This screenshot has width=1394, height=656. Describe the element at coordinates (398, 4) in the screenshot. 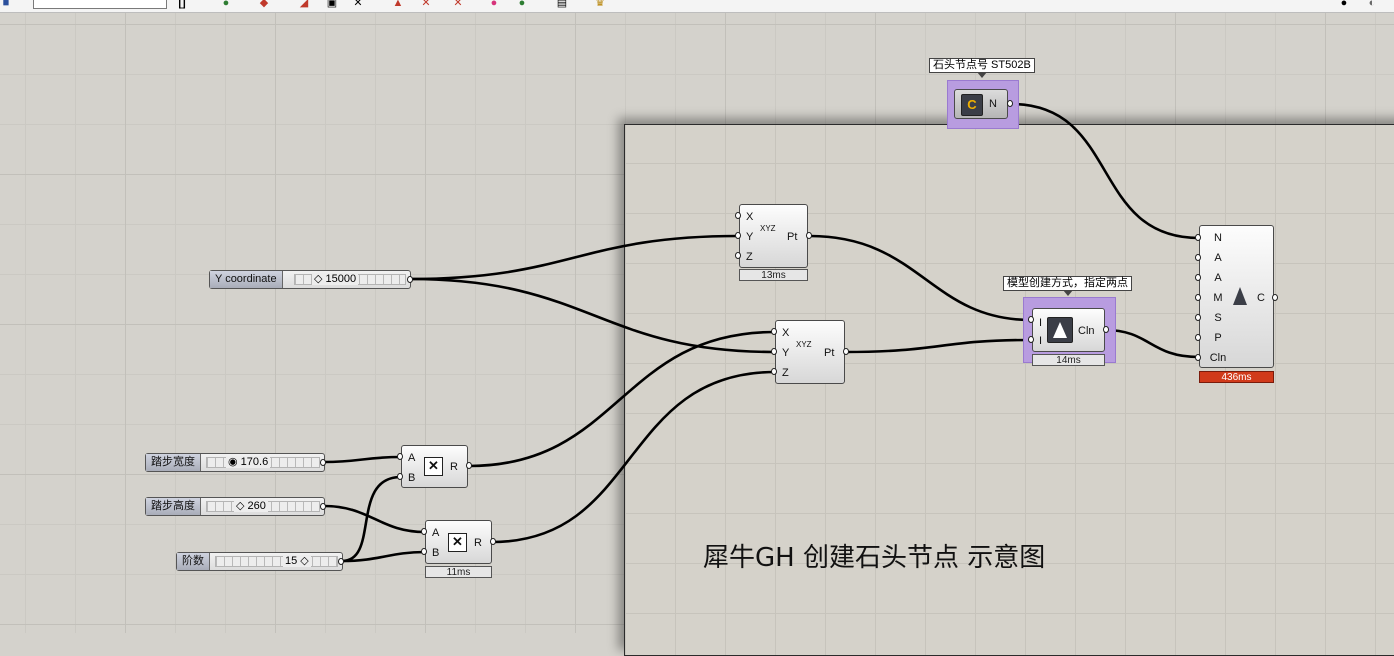

I see `cursor-icon: ▲` at that location.